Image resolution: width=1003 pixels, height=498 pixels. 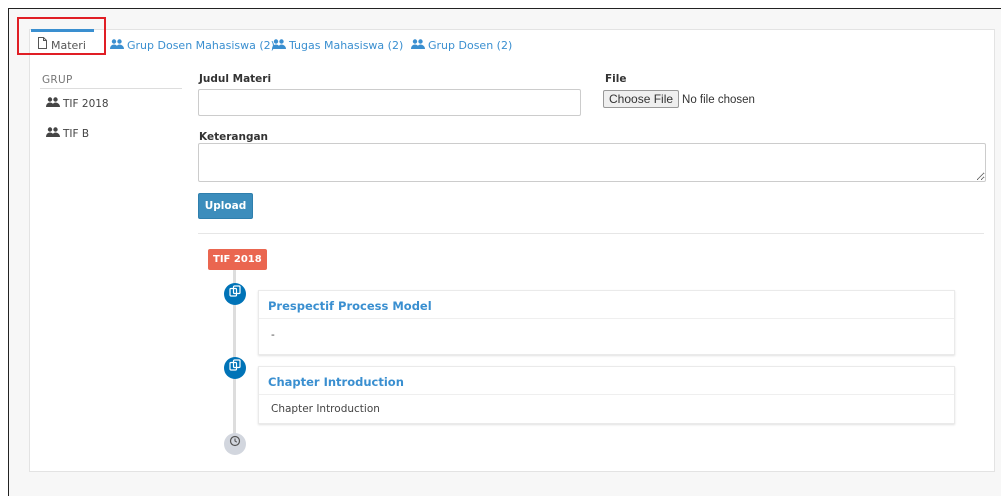 I want to click on sidebar-item-label: TIF 2018, so click(x=86, y=104).